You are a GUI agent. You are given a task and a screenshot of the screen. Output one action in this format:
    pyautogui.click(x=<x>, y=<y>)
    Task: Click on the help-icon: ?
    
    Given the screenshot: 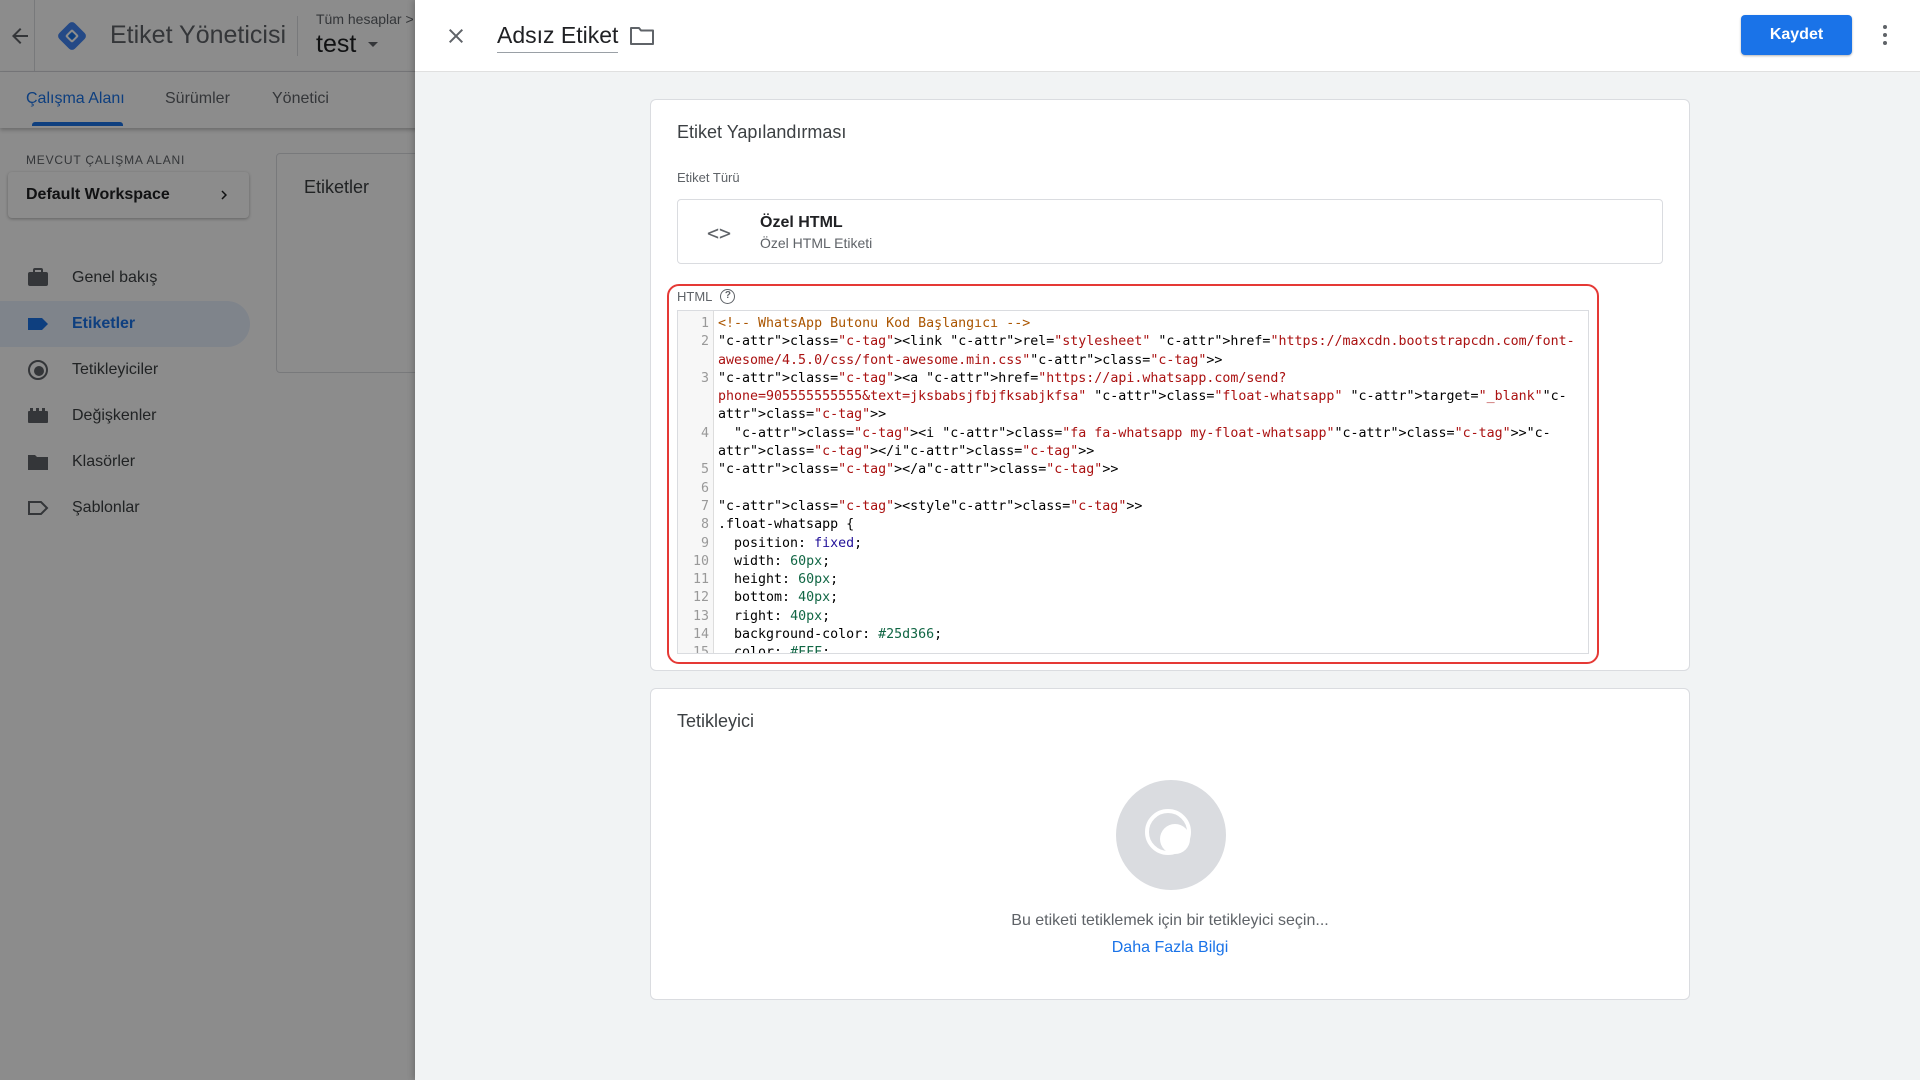 What is the action you would take?
    pyautogui.click(x=728, y=296)
    